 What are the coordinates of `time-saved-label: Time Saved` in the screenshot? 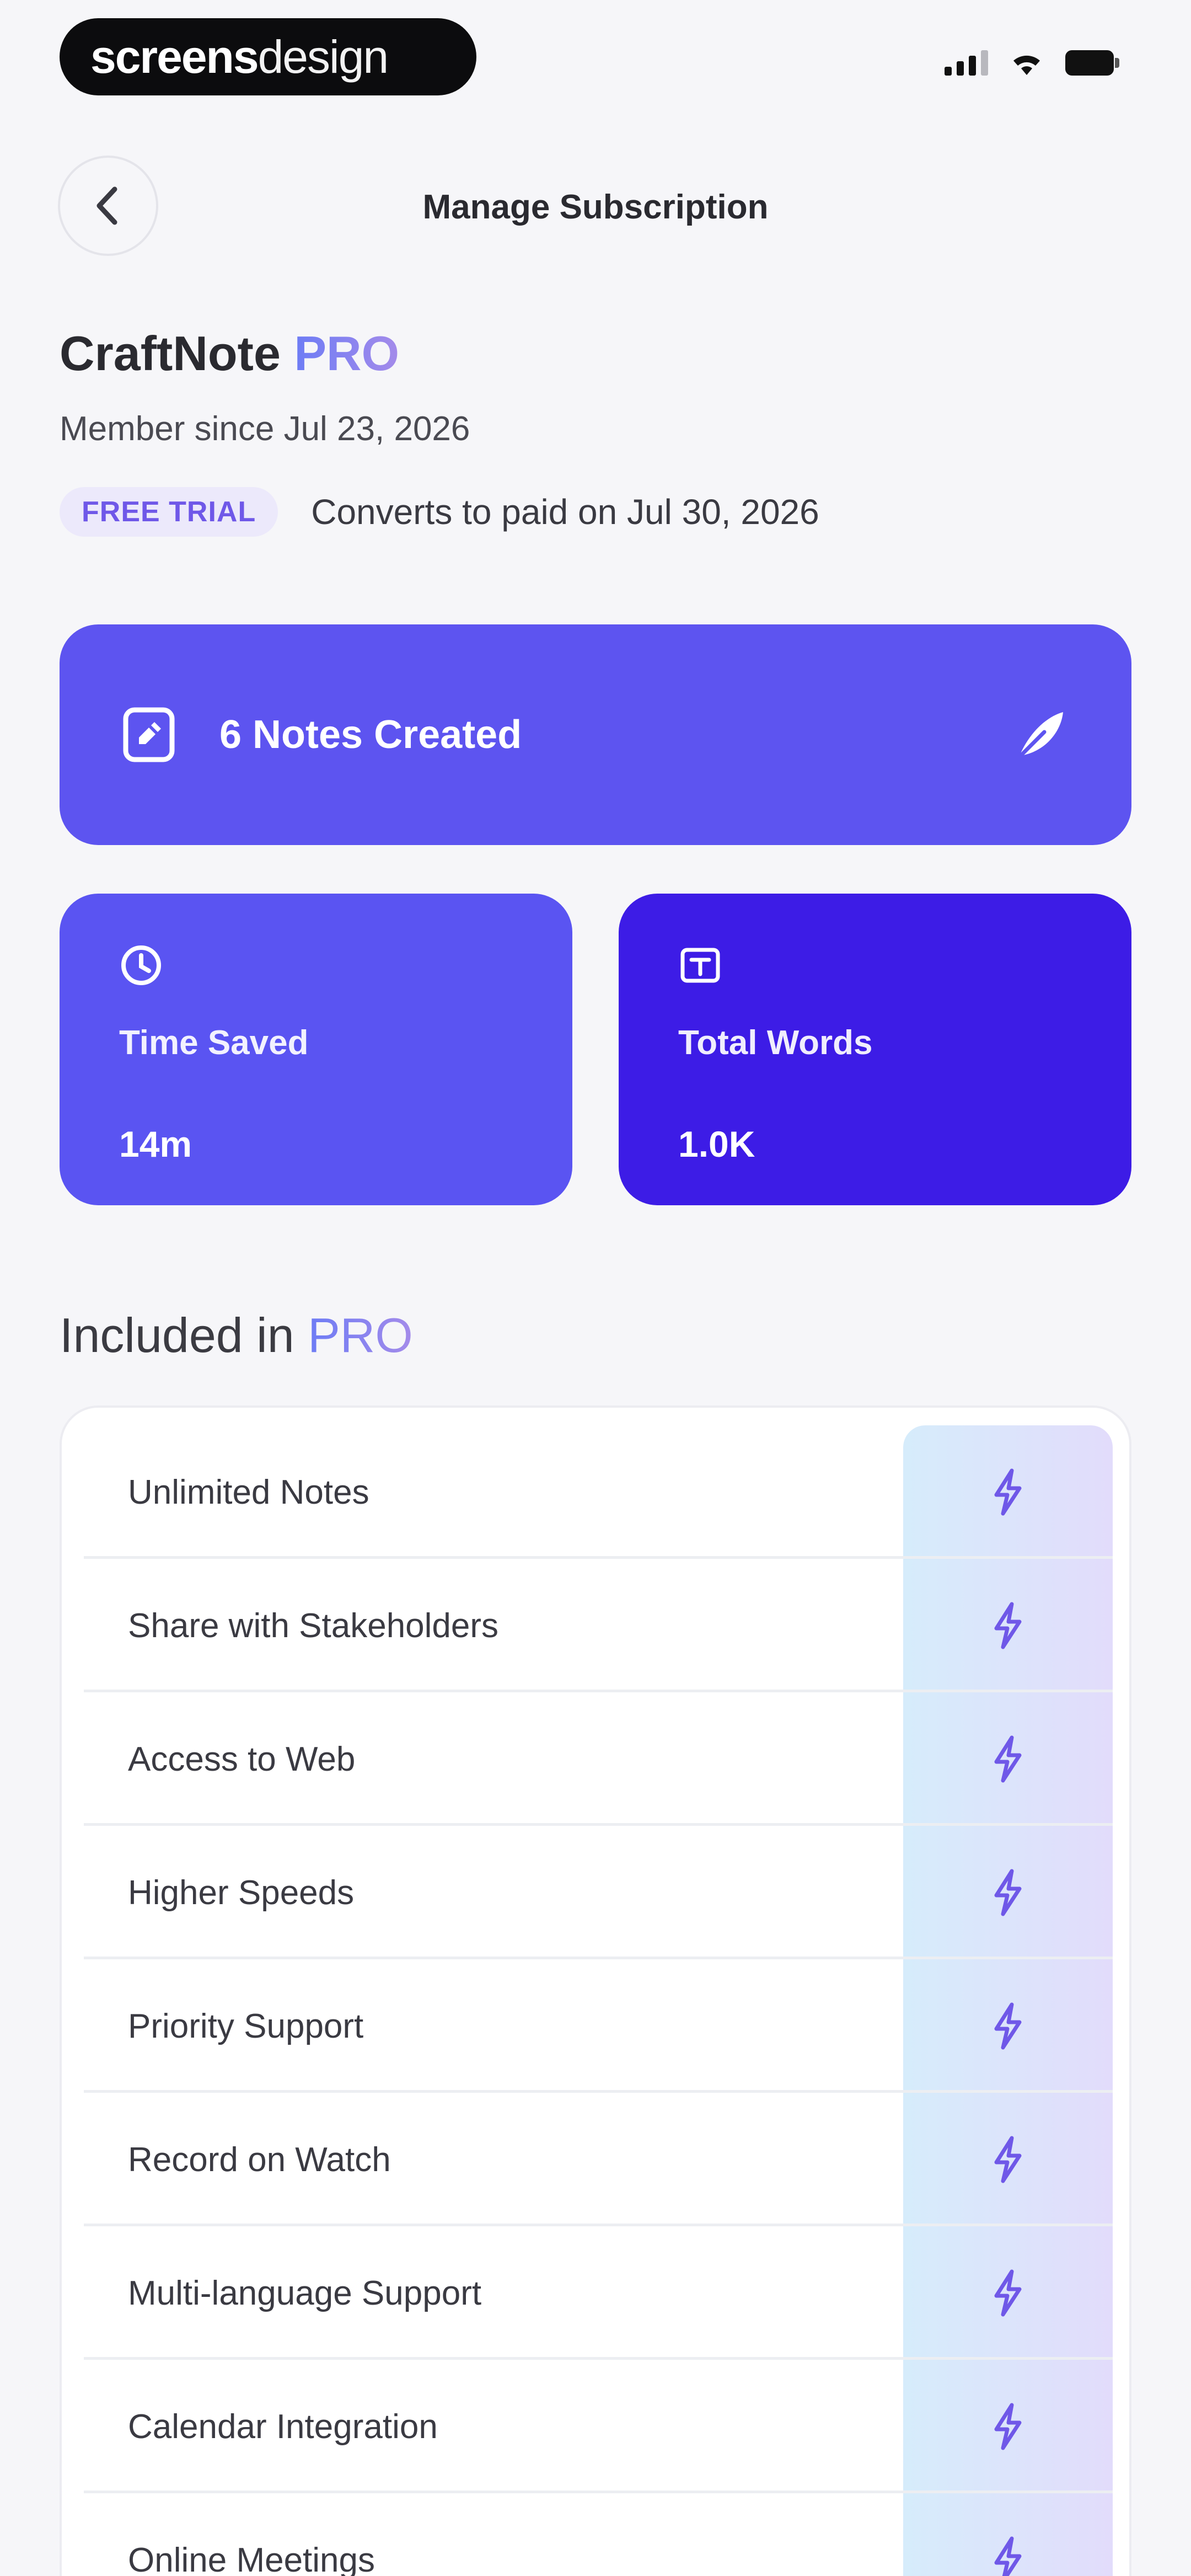 It's located at (214, 1043).